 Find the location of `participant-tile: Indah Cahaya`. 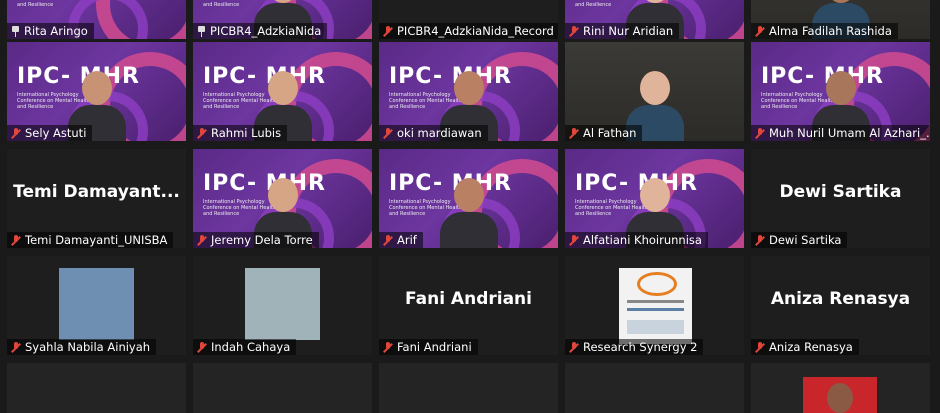

participant-tile: Indah Cahaya is located at coordinates (282, 305).